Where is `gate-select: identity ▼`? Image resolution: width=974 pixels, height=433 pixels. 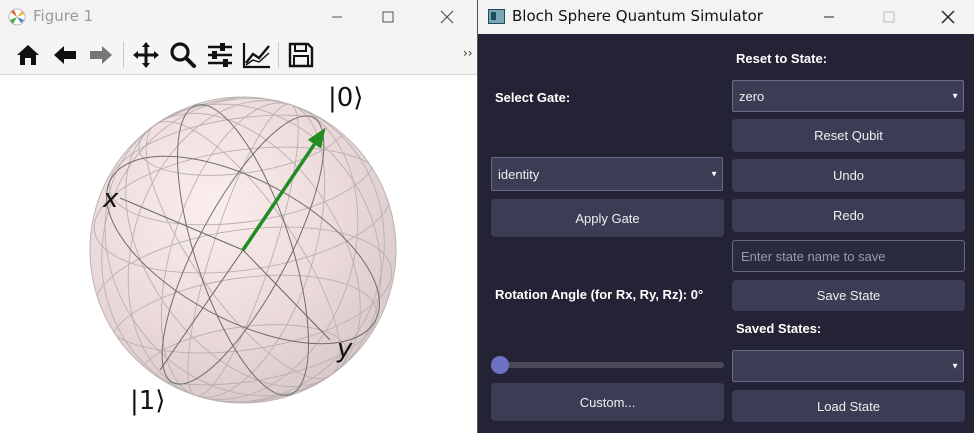
gate-select: identity ▼ is located at coordinates (607, 174).